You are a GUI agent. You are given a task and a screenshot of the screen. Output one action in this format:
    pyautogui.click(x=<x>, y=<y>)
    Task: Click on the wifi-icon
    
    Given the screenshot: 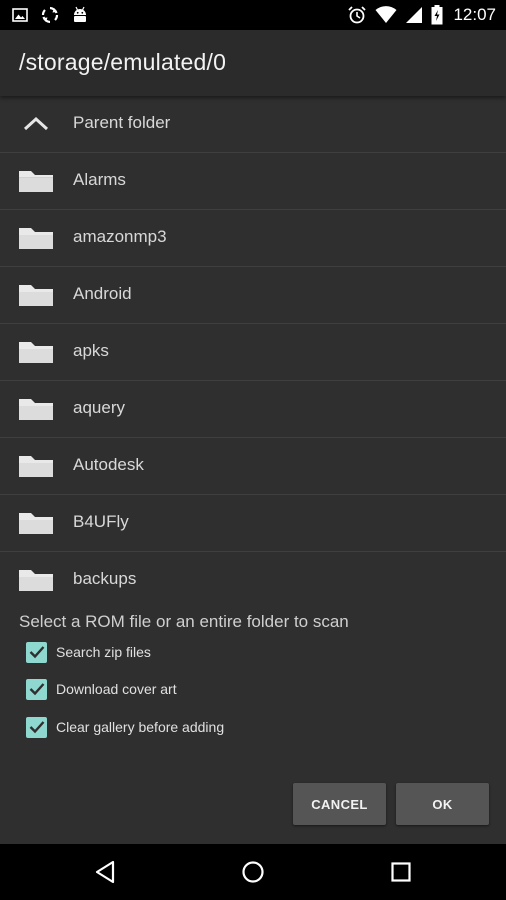 What is the action you would take?
    pyautogui.click(x=386, y=14)
    